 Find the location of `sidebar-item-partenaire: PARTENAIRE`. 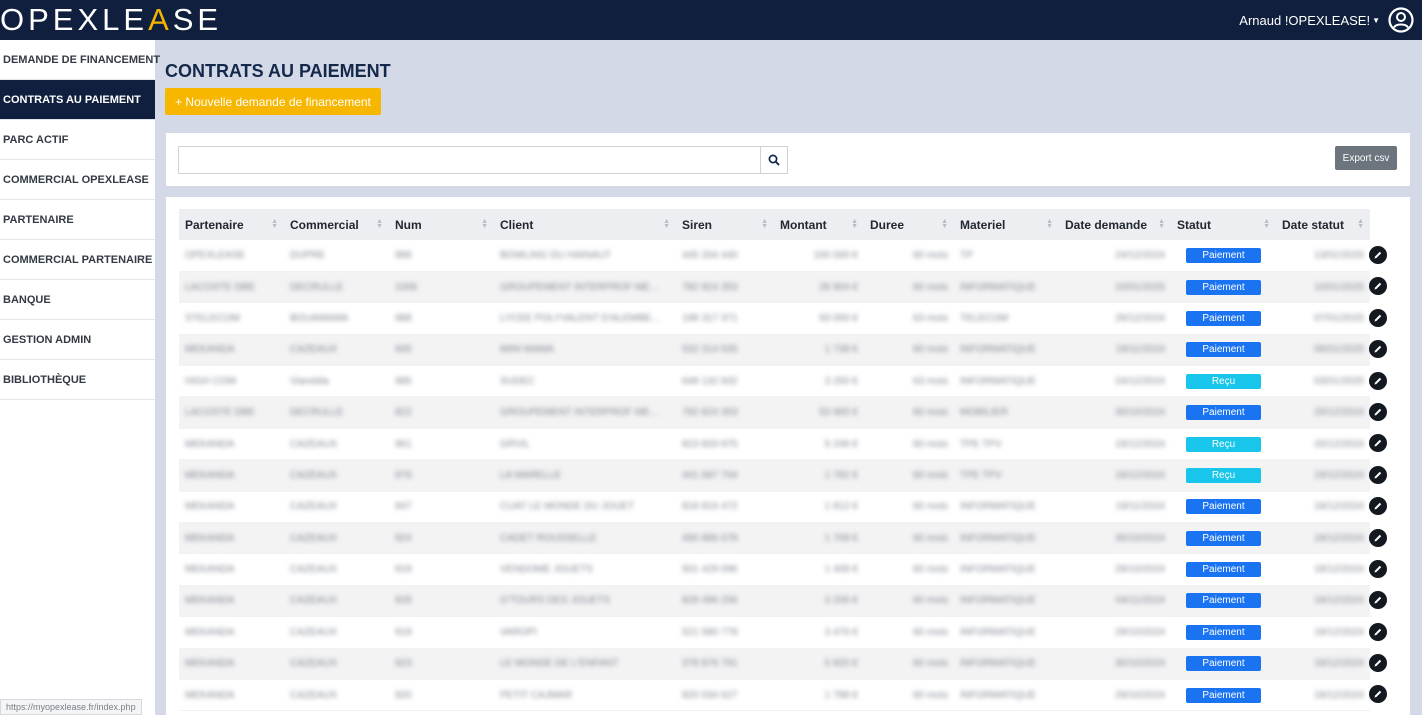

sidebar-item-partenaire: PARTENAIRE is located at coordinates (77, 220).